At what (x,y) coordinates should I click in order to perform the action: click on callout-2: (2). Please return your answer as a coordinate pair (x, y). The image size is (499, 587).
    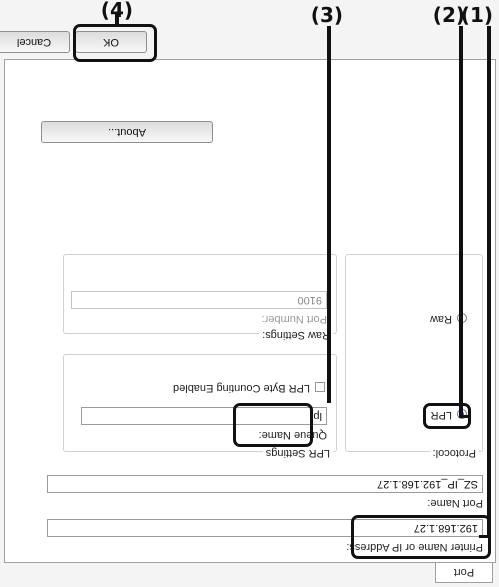
    Looking at the image, I should click on (448, 15).